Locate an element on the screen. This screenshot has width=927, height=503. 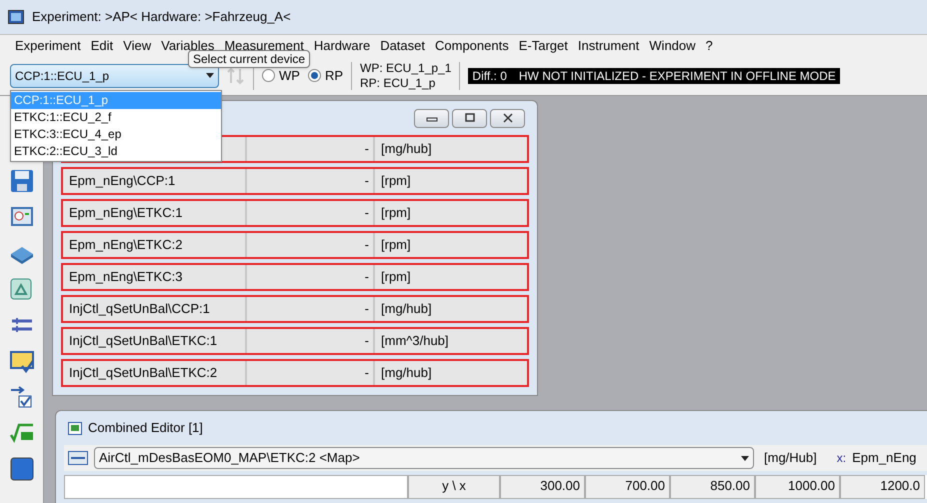
close-button is located at coordinates (507, 118).